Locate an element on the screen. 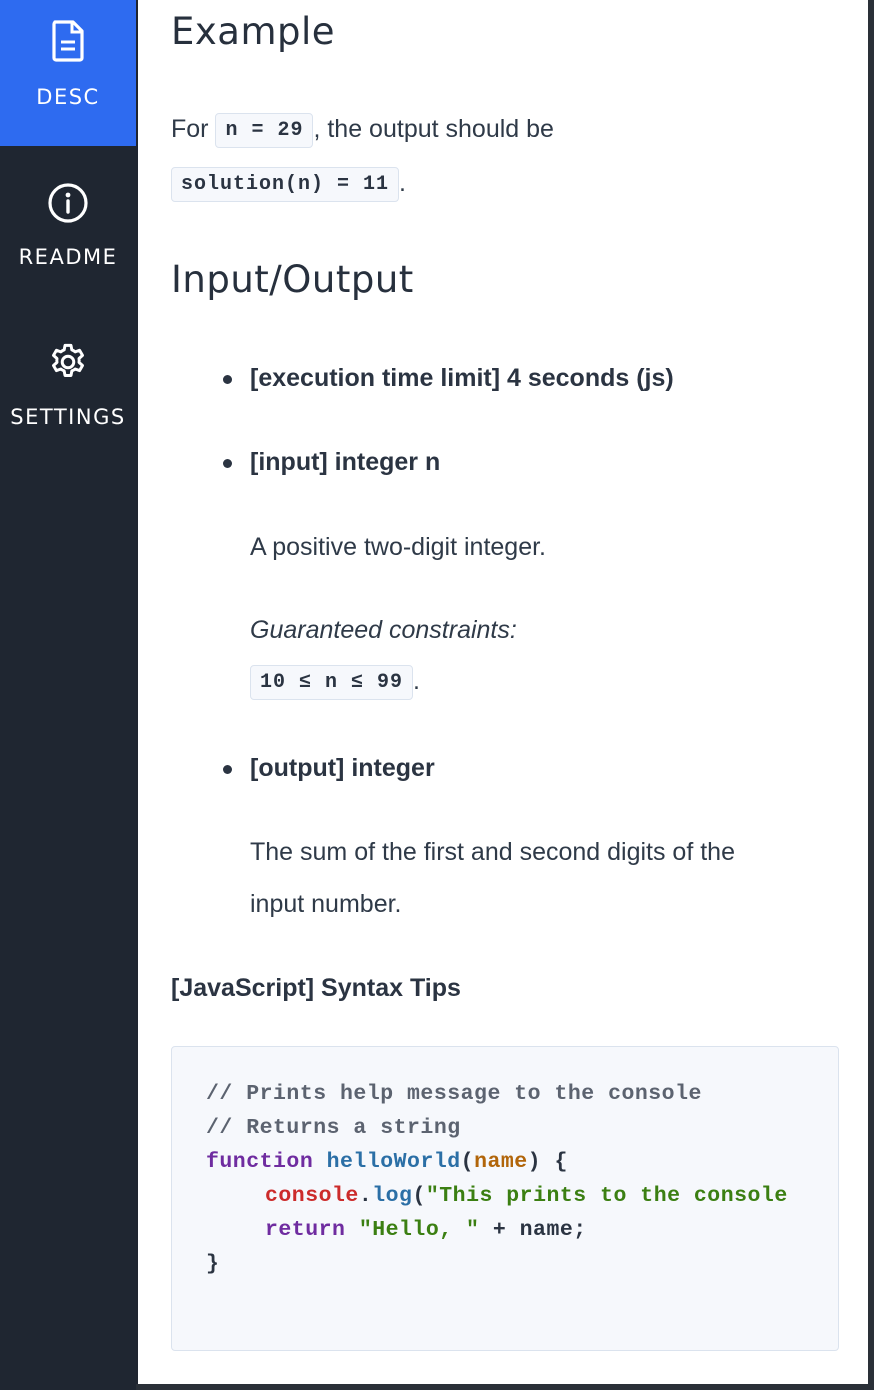 This screenshot has width=874, height=1390. code-line-closing-brace: } is located at coordinates (213, 1264).